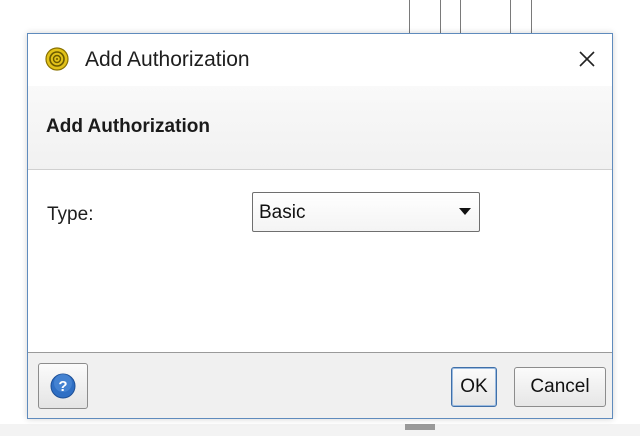 This screenshot has width=640, height=436. Describe the element at coordinates (320, 430) in the screenshot. I see `background-window-bottom` at that location.